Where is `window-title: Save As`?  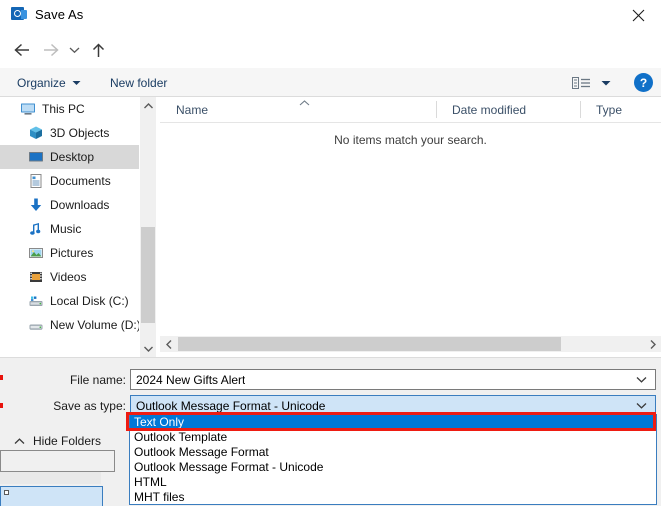 window-title: Save As is located at coordinates (59, 14).